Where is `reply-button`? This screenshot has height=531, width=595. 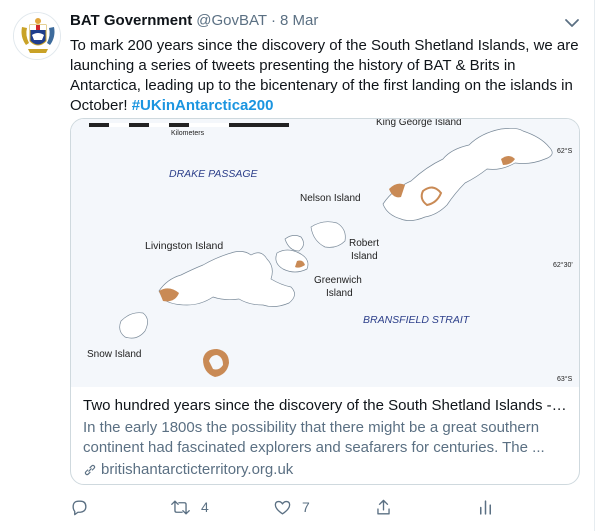
reply-button is located at coordinates (84, 507).